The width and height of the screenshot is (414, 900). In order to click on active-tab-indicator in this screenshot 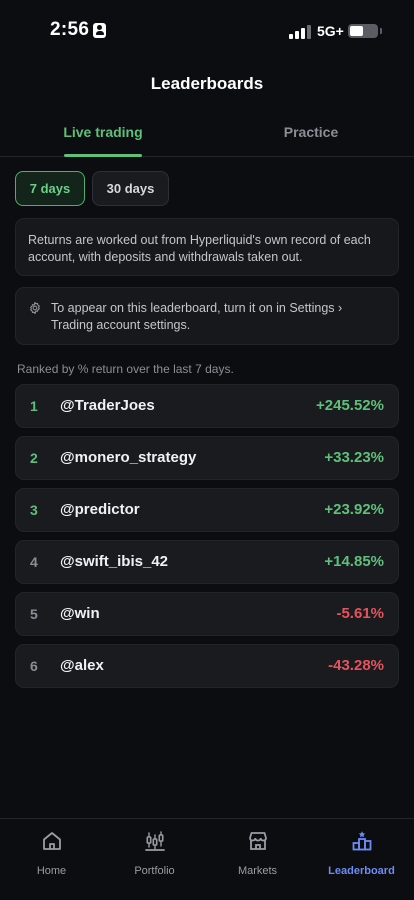, I will do `click(103, 155)`.